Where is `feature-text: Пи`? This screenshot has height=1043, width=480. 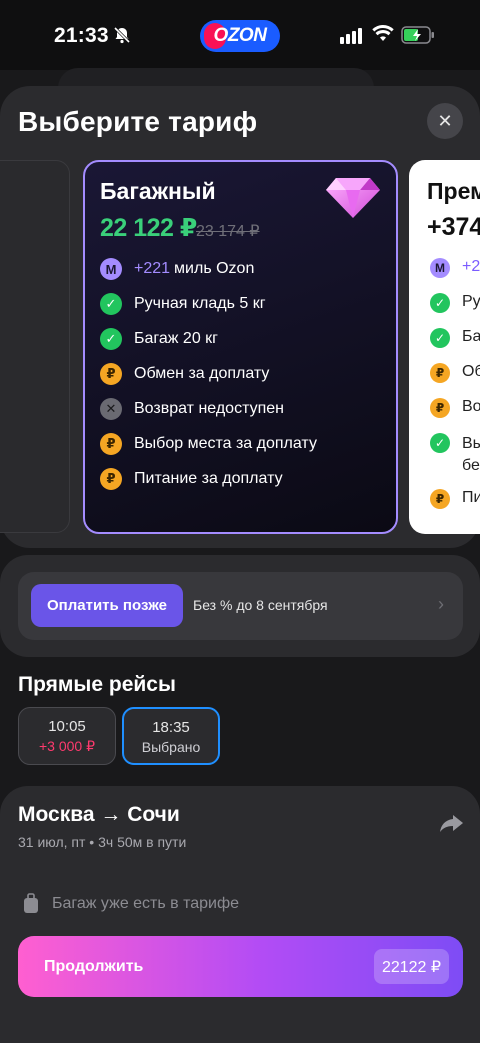 feature-text: Пи is located at coordinates (471, 497).